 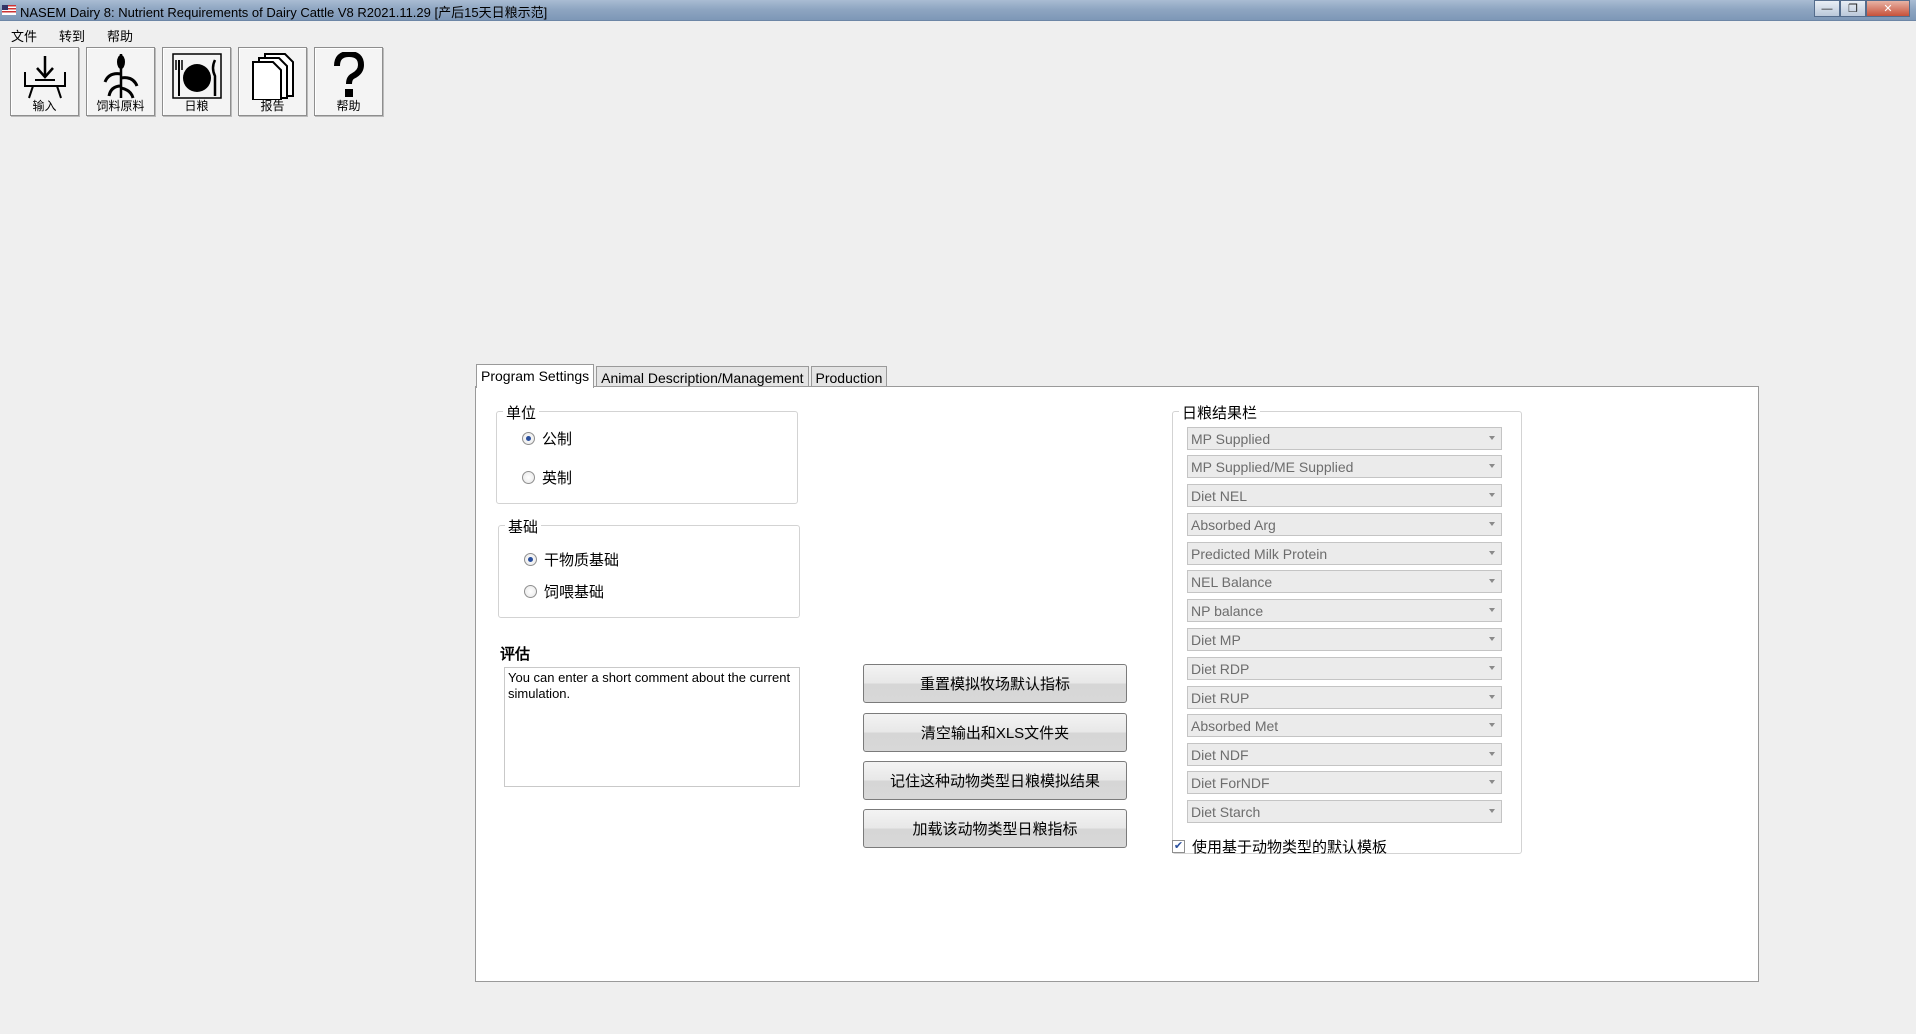 I want to click on toolbar: 输入 饲料原料 日粮 报告 帮助, so click(x=196, y=81).